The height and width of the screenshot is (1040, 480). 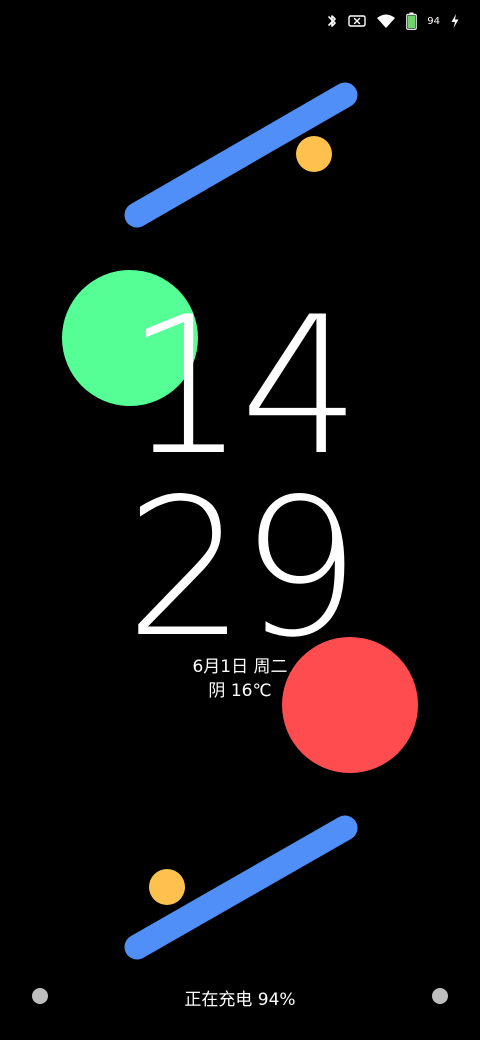 What do you see at coordinates (440, 996) in the screenshot?
I see `right-shortcut-dot` at bounding box center [440, 996].